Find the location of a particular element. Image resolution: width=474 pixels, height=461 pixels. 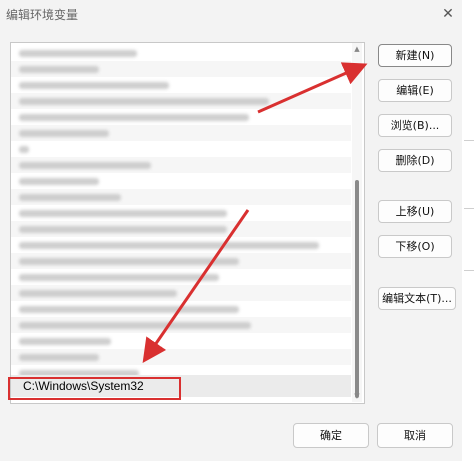

arrow-to-selected-entry is located at coordinates (196, 286).